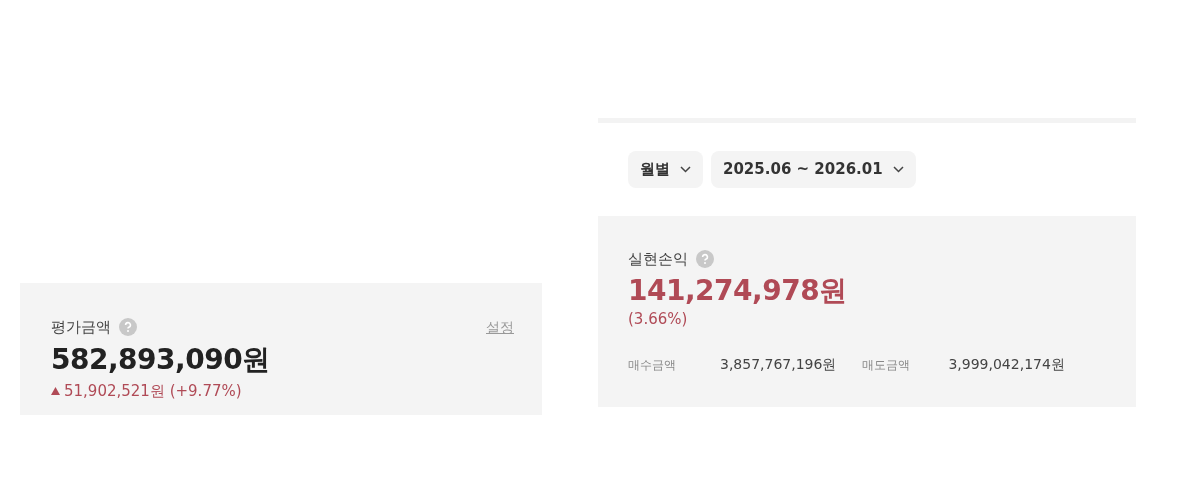 The image size is (1200, 492). Describe the element at coordinates (1006, 365) in the screenshot. I see `detail-value: 3,999,042,174원` at that location.